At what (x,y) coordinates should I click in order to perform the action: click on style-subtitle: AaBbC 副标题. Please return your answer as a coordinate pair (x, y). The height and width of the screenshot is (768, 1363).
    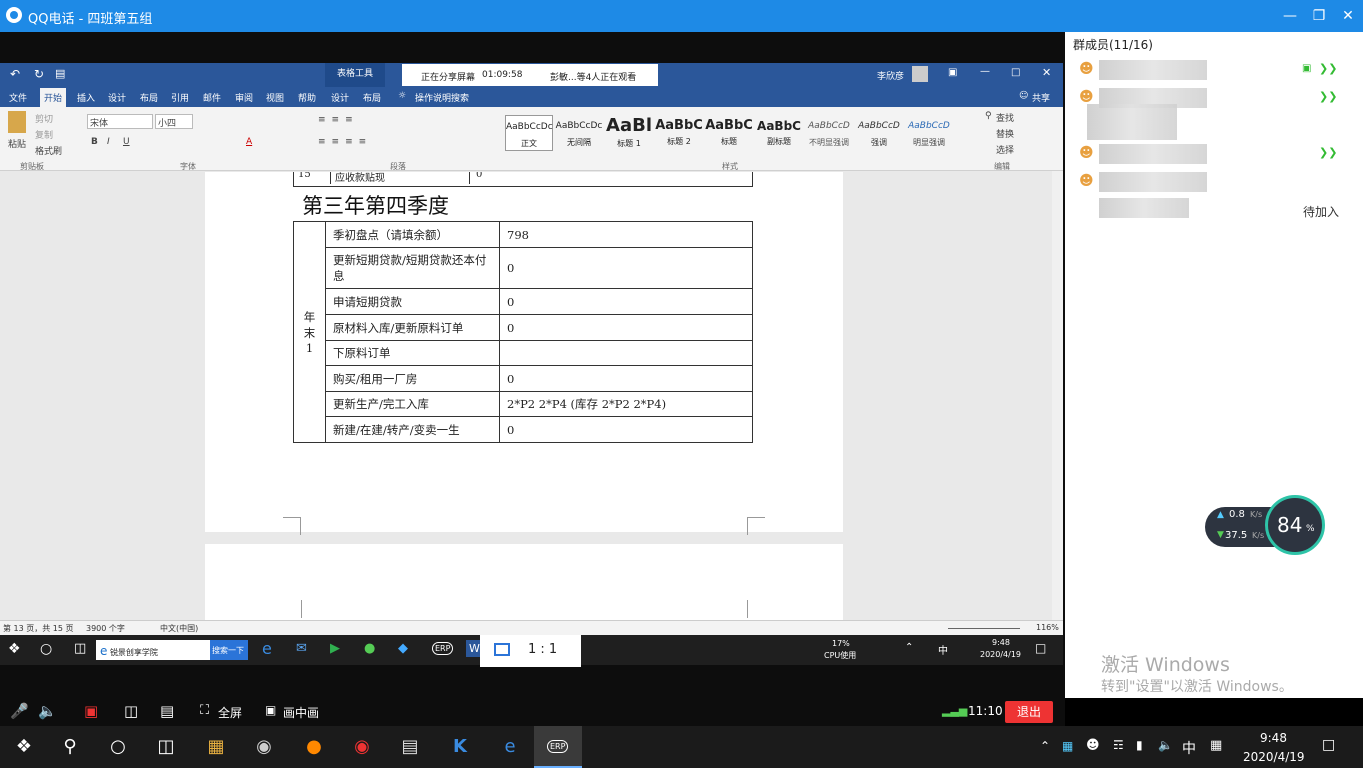
    Looking at the image, I should click on (779, 133).